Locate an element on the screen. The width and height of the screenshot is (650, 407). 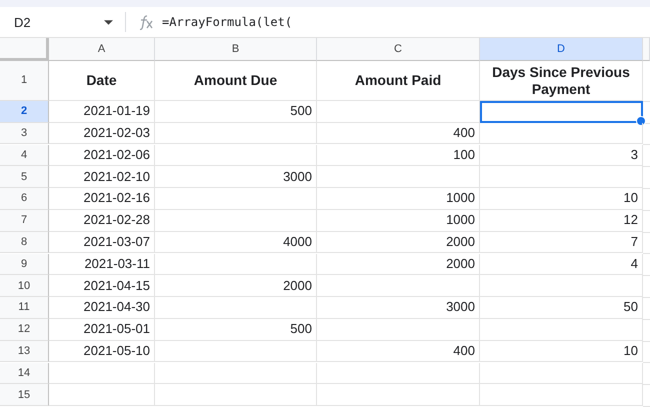
formula-field: =ArrayFormula(let( is located at coordinates (227, 22).